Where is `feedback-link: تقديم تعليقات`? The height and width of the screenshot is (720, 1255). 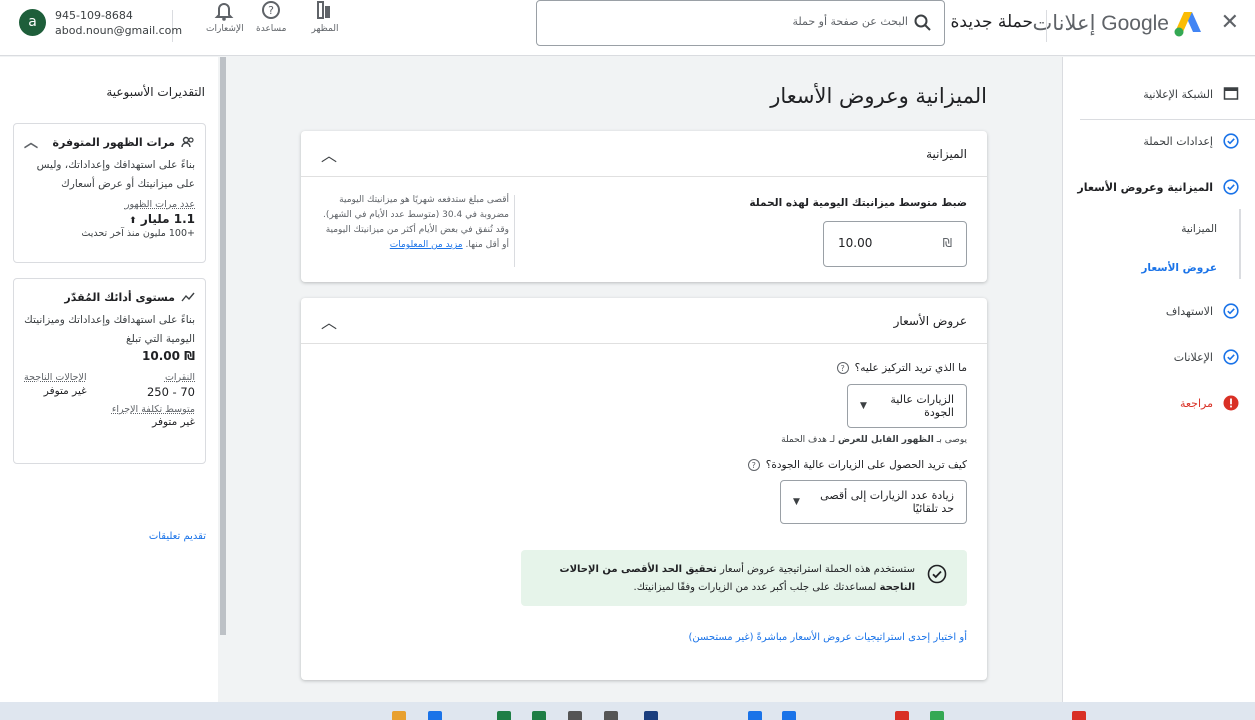
feedback-link: تقديم تعليقات is located at coordinates (177, 536).